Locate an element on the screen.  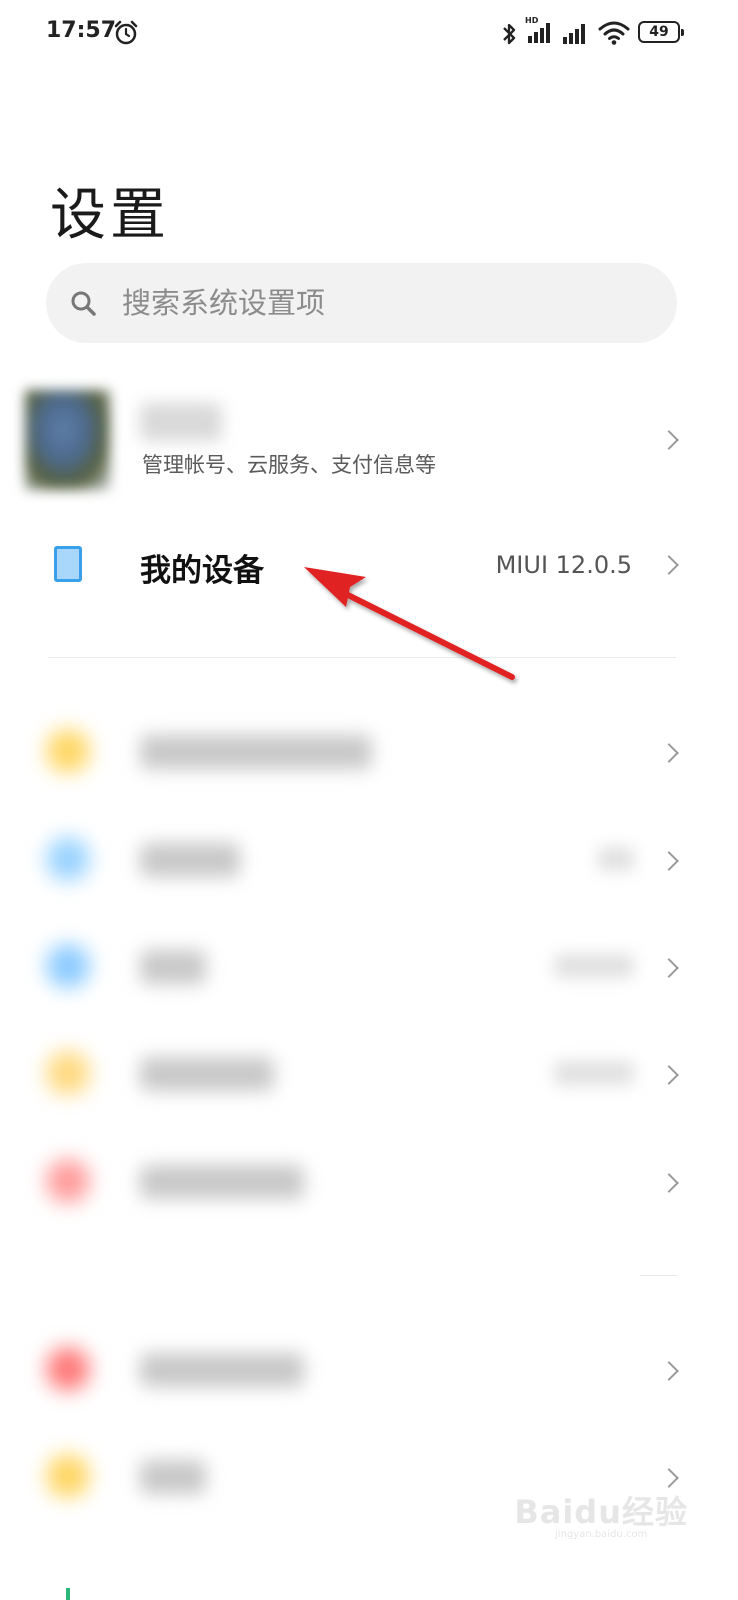
bluetooth-icon is located at coordinates (509, 34).